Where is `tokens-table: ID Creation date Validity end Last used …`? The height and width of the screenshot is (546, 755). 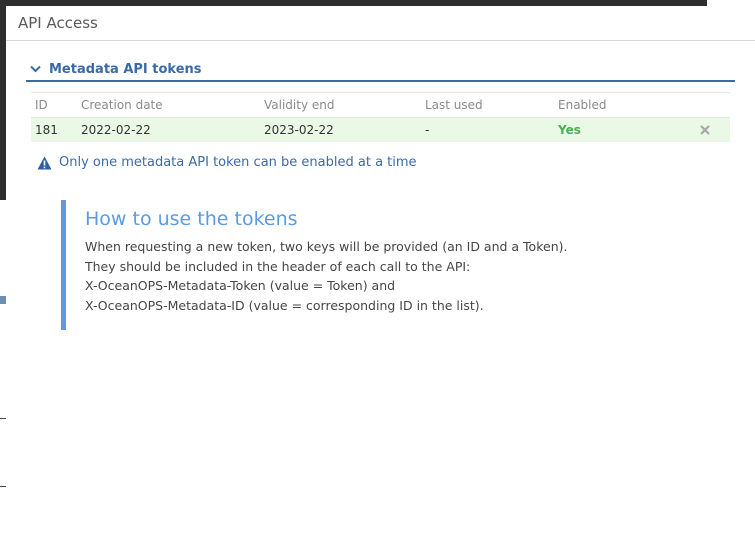 tokens-table: ID Creation date Validity end Last used … is located at coordinates (380, 117).